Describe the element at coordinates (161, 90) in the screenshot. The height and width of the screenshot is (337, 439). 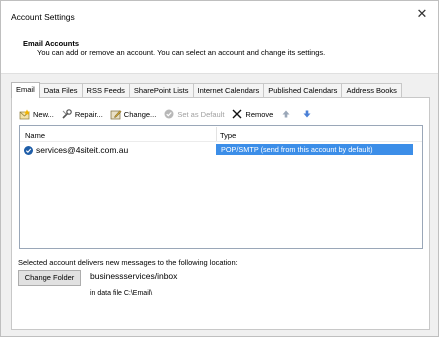
I see `tab-sharepoint-lists: SharePoint Lists` at that location.